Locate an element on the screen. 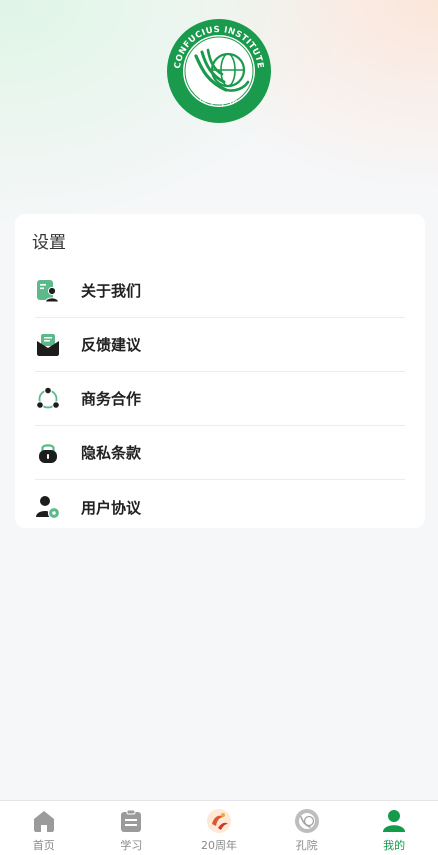  tab-home: 首页 is located at coordinates (44, 828).